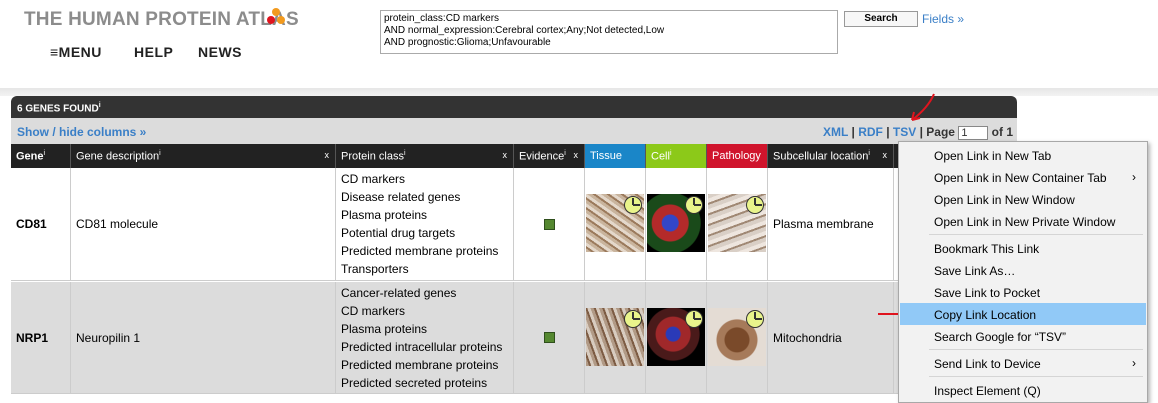 The height and width of the screenshot is (403, 1158). I want to click on info-icon: i, so click(100, 105).